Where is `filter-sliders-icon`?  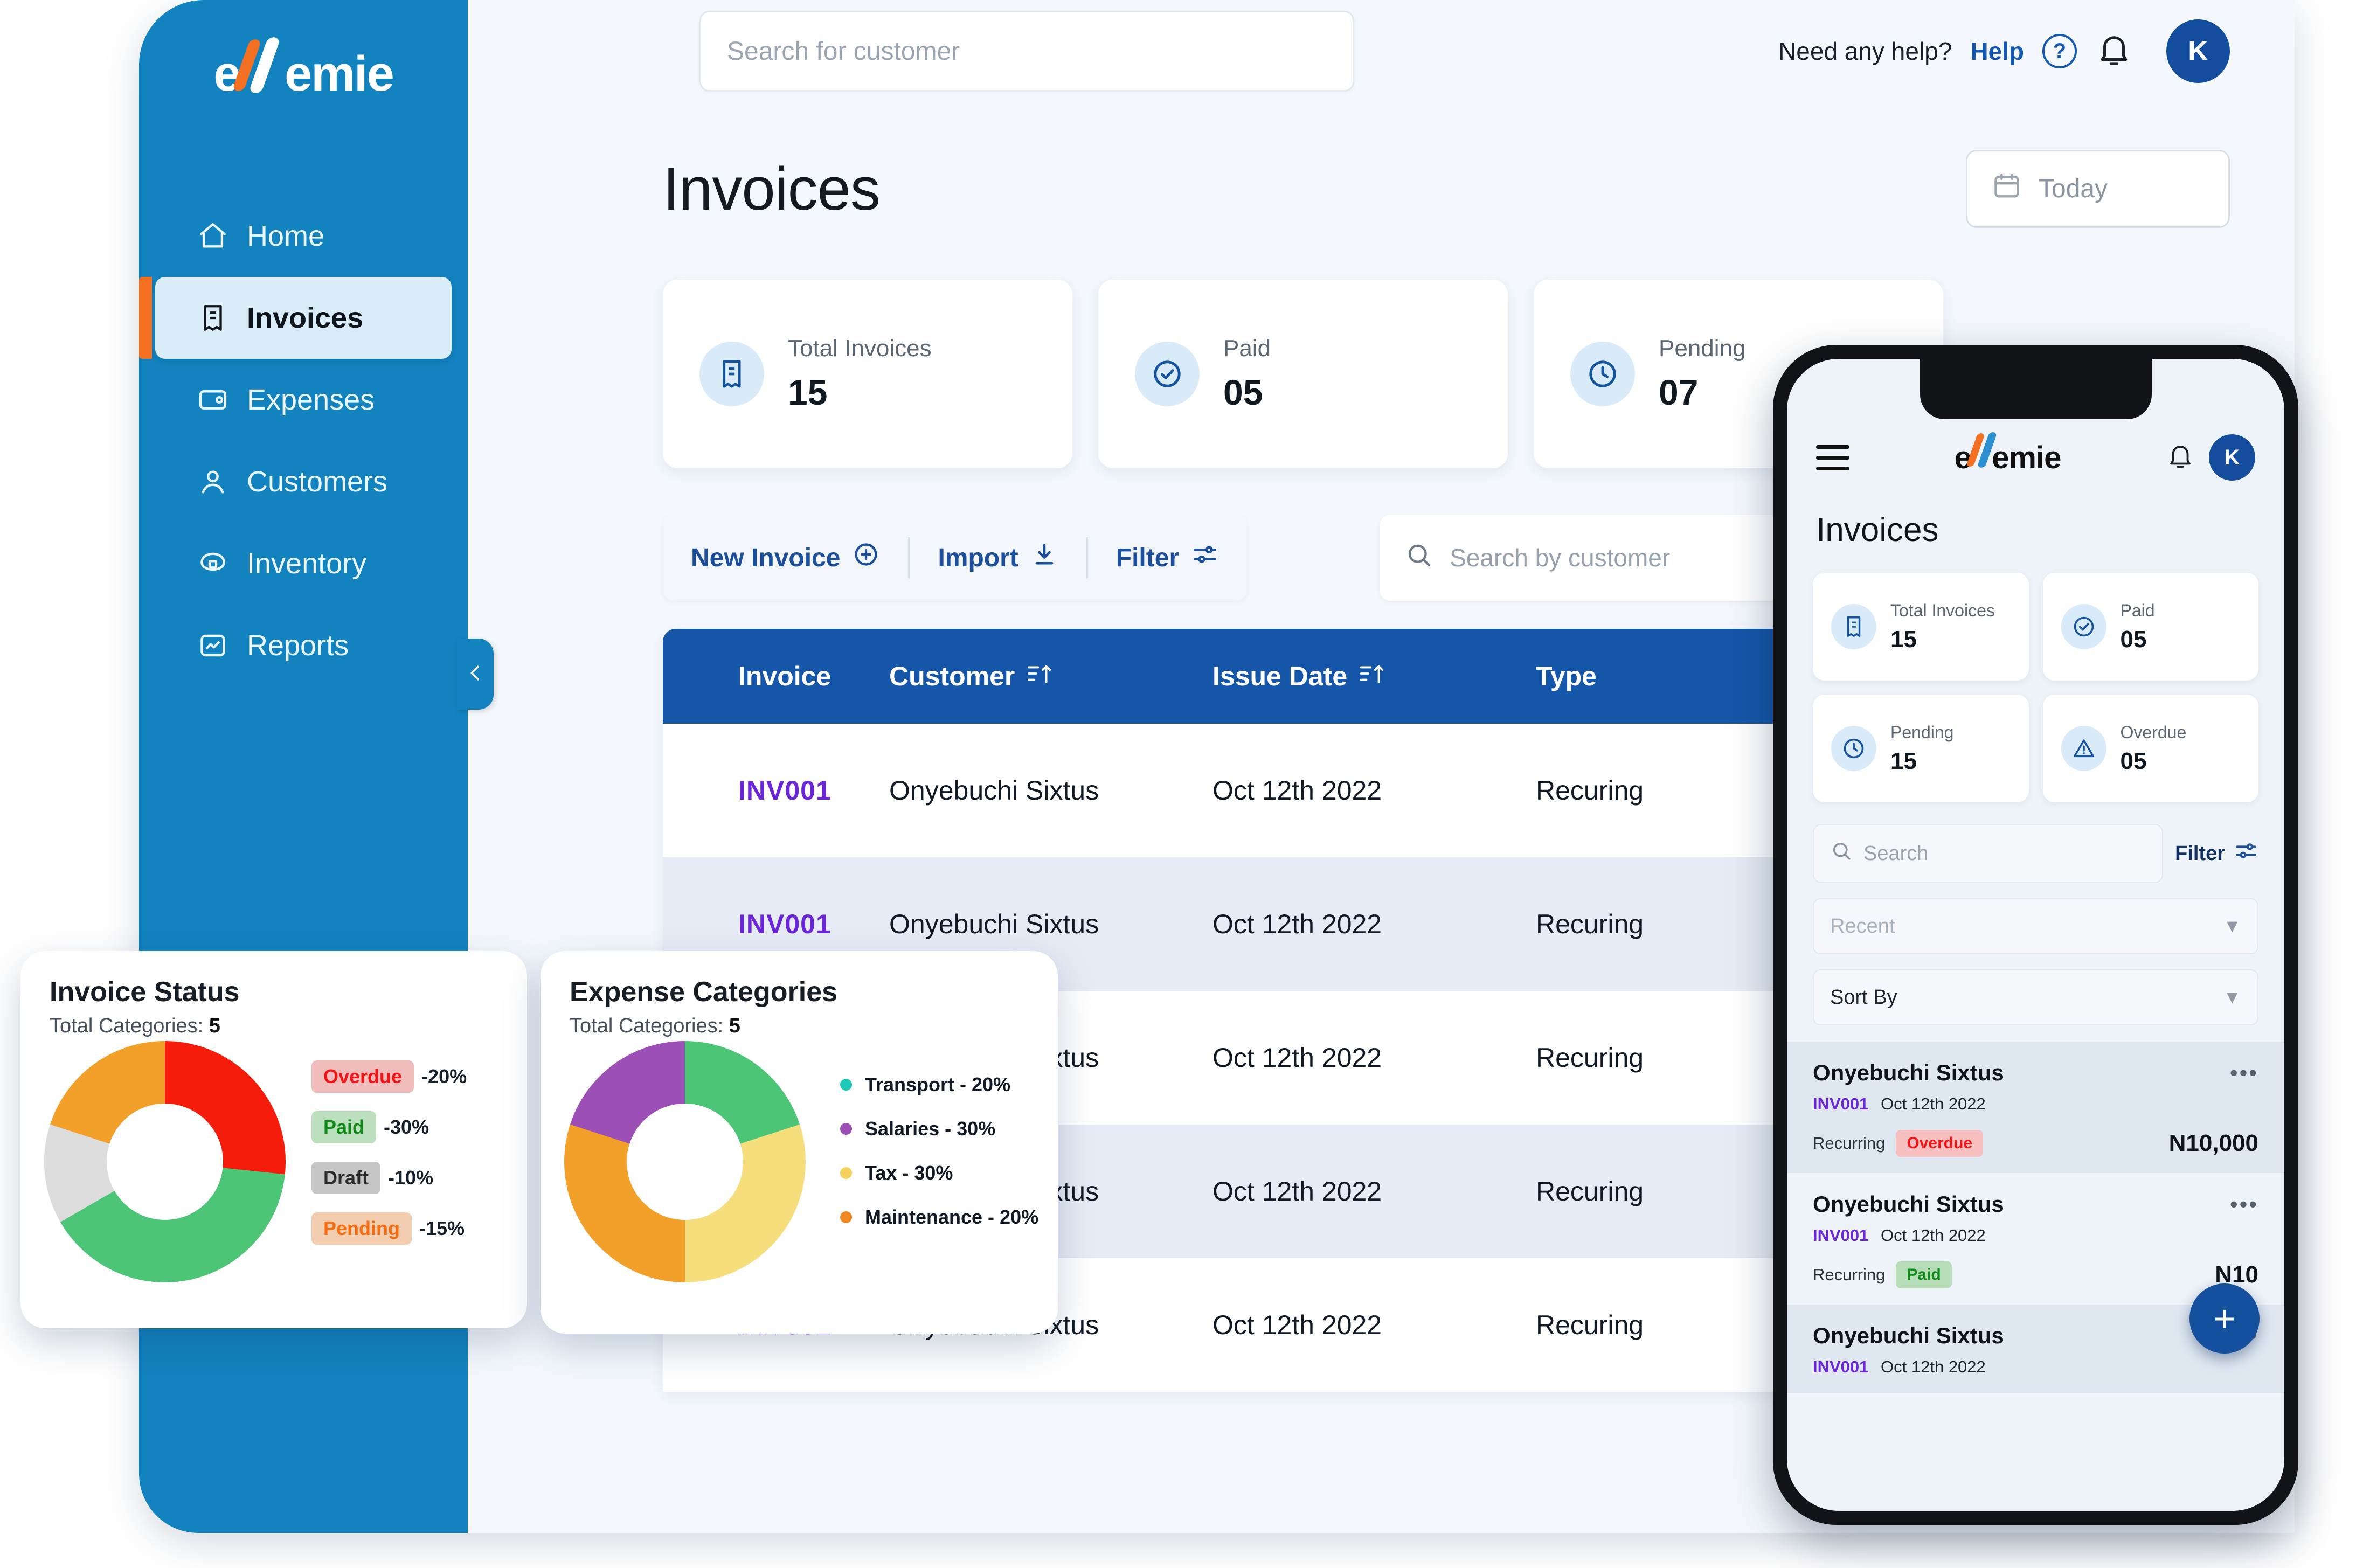 filter-sliders-icon is located at coordinates (1205, 557).